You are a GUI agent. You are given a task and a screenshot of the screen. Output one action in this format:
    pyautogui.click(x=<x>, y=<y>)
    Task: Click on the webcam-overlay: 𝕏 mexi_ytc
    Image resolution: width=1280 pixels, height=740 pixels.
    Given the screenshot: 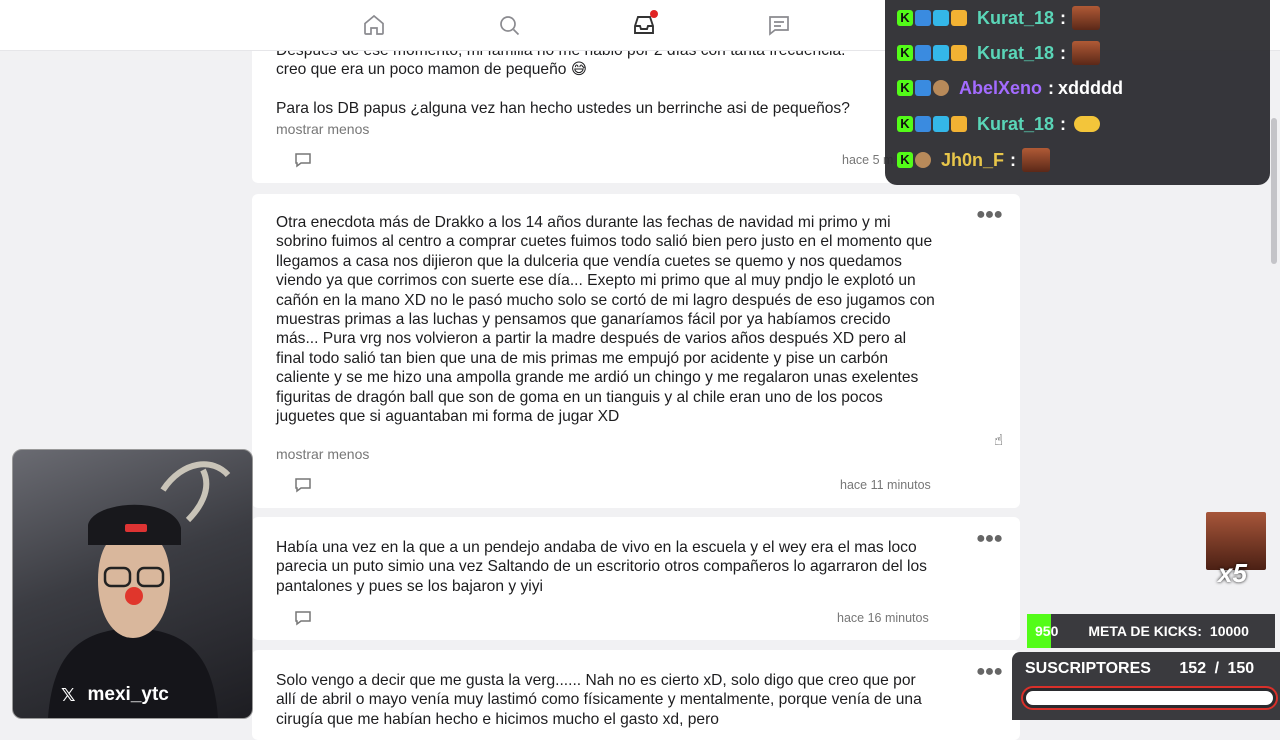 What is the action you would take?
    pyautogui.click(x=132, y=584)
    